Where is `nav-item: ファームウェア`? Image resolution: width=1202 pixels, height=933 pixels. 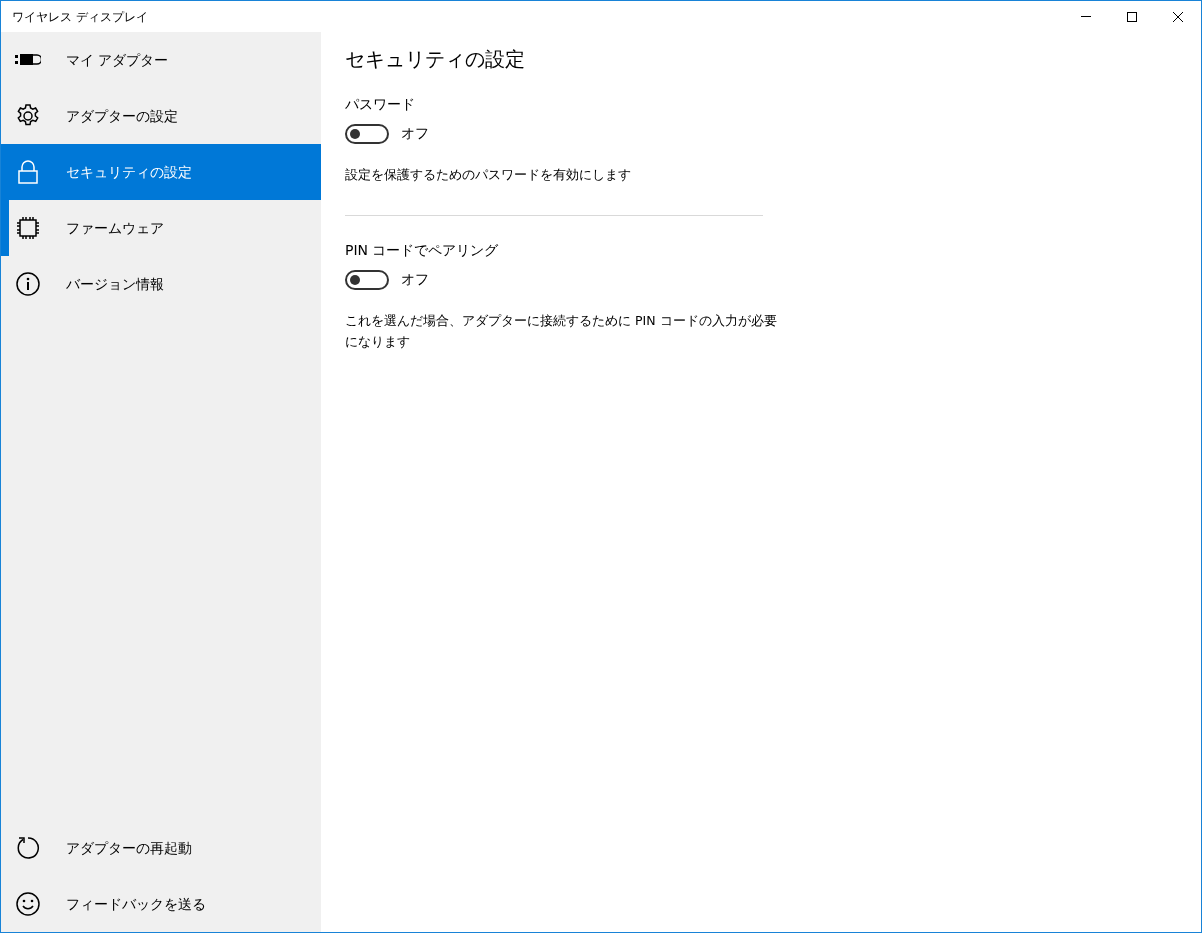
nav-item: ファームウェア is located at coordinates (161, 228).